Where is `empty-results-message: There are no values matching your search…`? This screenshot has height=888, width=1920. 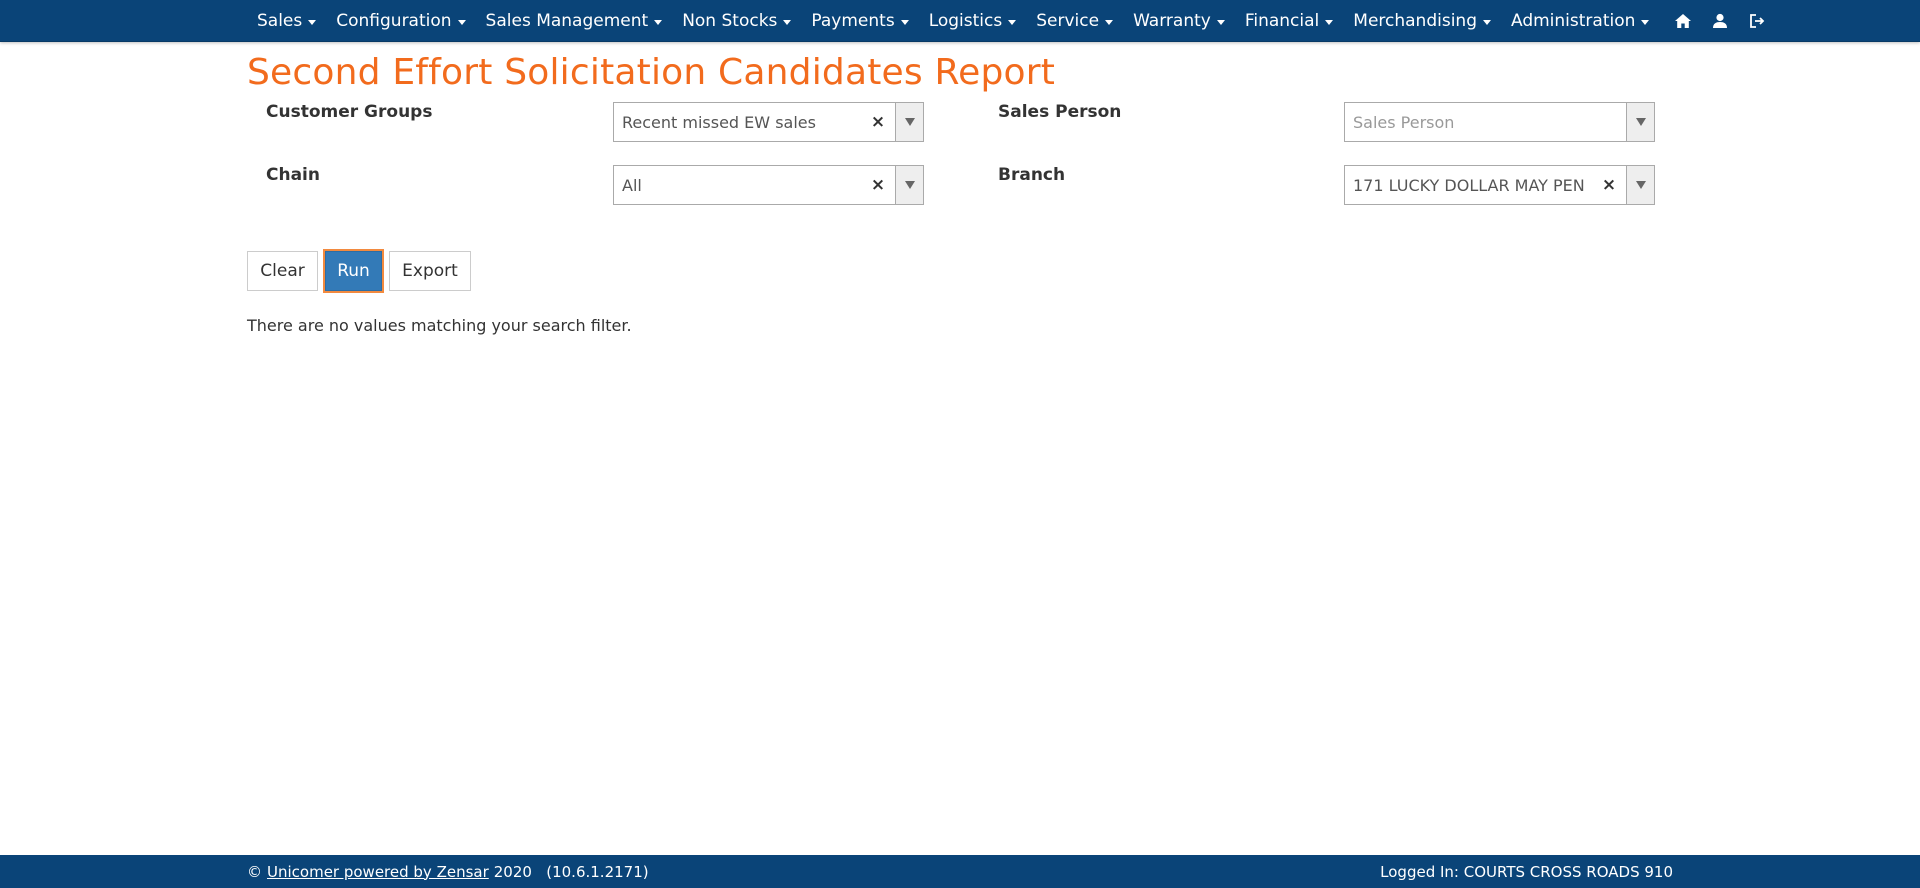 empty-results-message: There are no values matching your search… is located at coordinates (439, 325).